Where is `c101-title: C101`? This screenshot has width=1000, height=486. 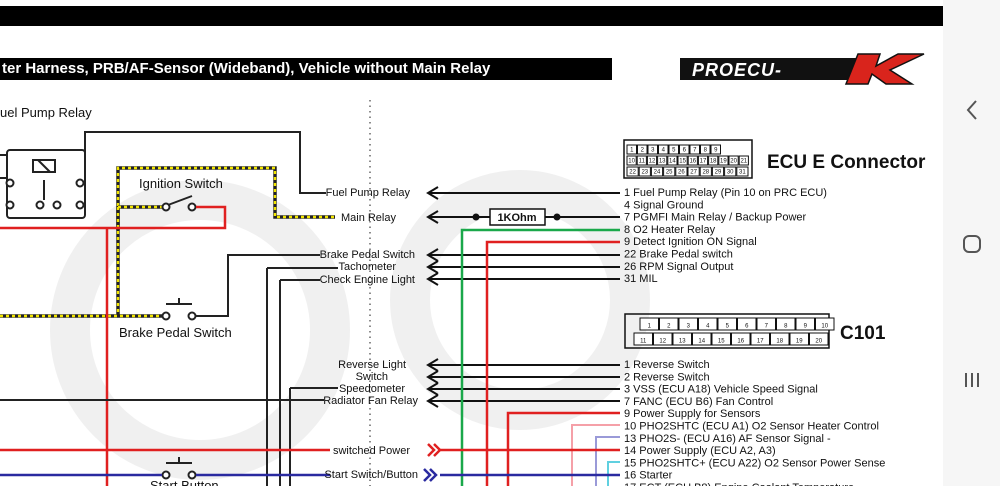
c101-title: C101 is located at coordinates (863, 333).